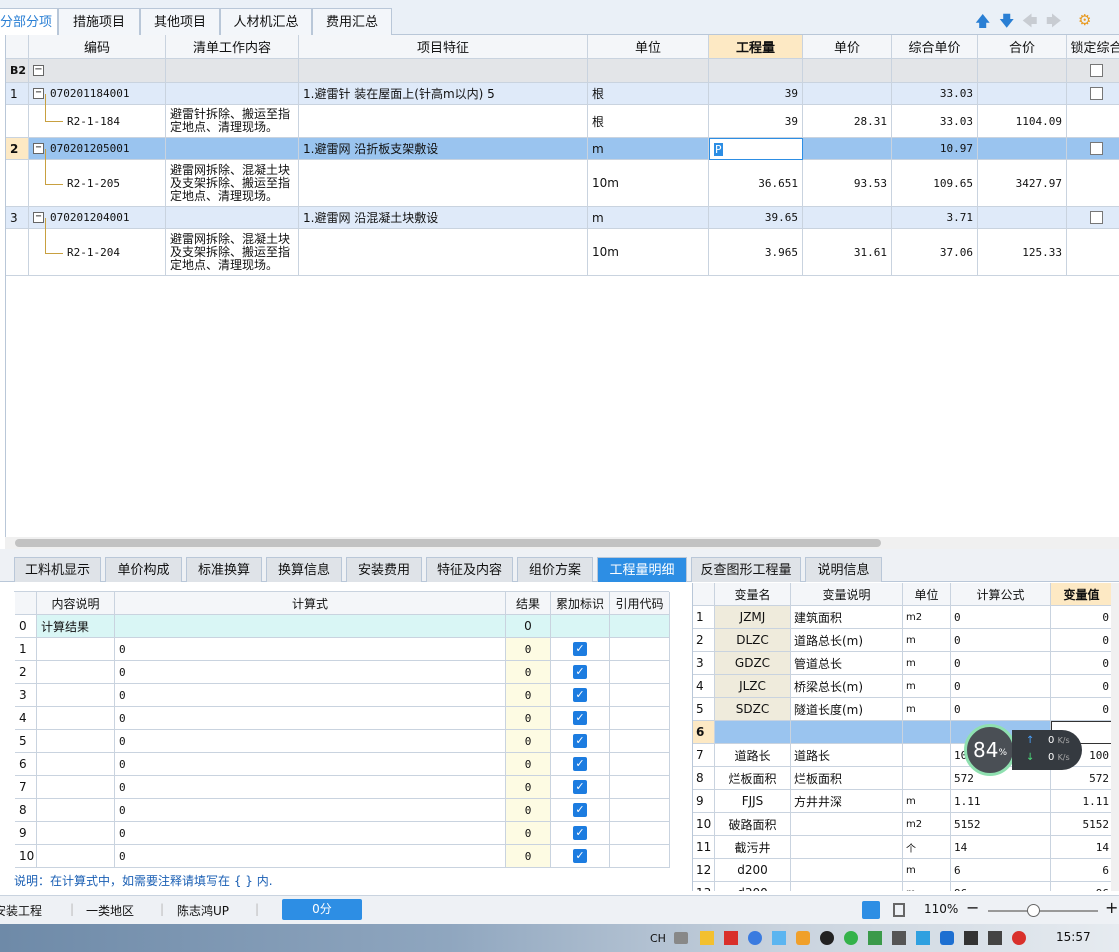 The width and height of the screenshot is (1119, 952). I want to click on item-feature: 1.避雷针 装在屋面上(针高m以内) 5, so click(443, 94).